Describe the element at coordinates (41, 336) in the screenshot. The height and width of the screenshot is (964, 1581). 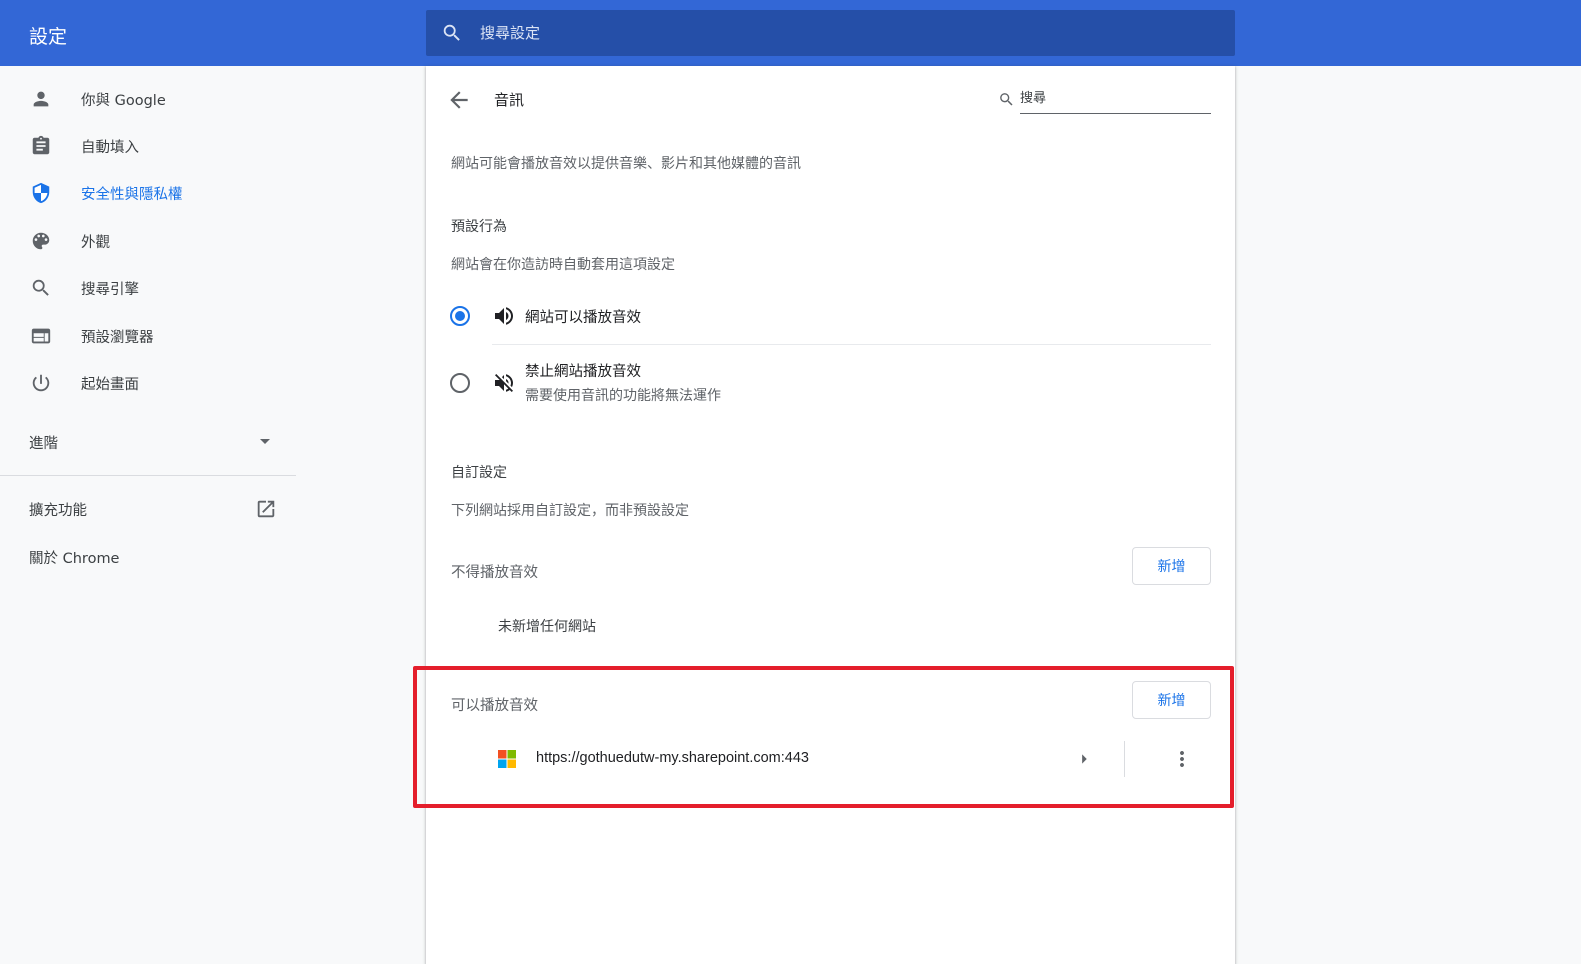
I see `browser-window-icon` at that location.